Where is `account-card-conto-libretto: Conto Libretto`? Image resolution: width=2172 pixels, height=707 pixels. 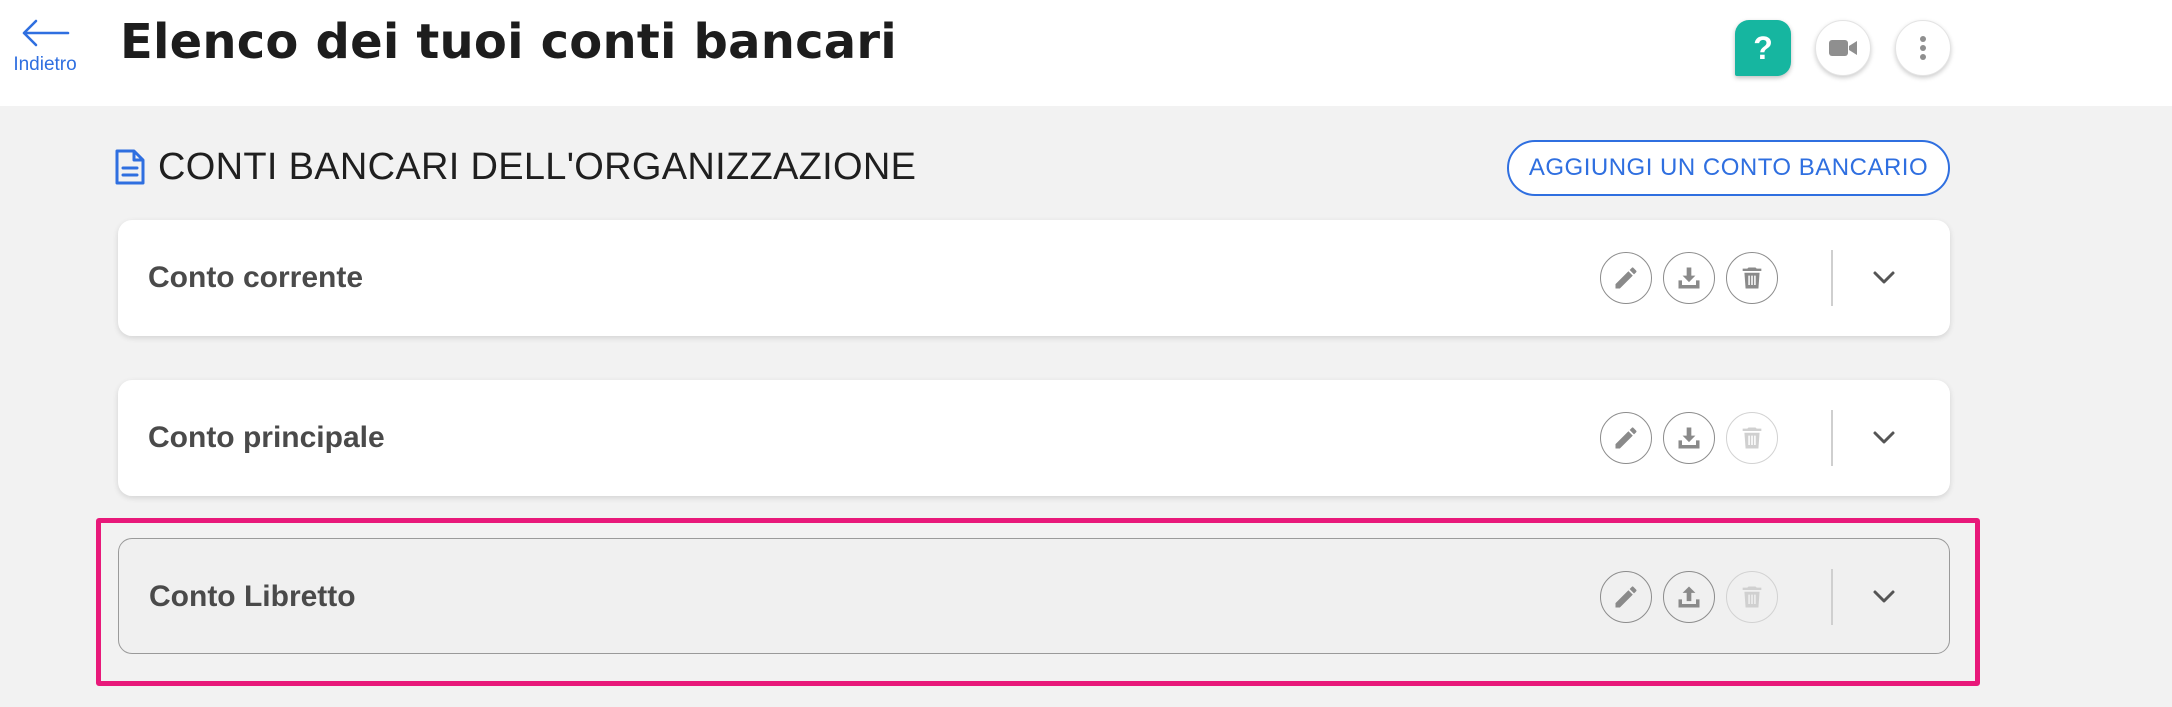 account-card-conto-libretto: Conto Libretto is located at coordinates (1034, 596).